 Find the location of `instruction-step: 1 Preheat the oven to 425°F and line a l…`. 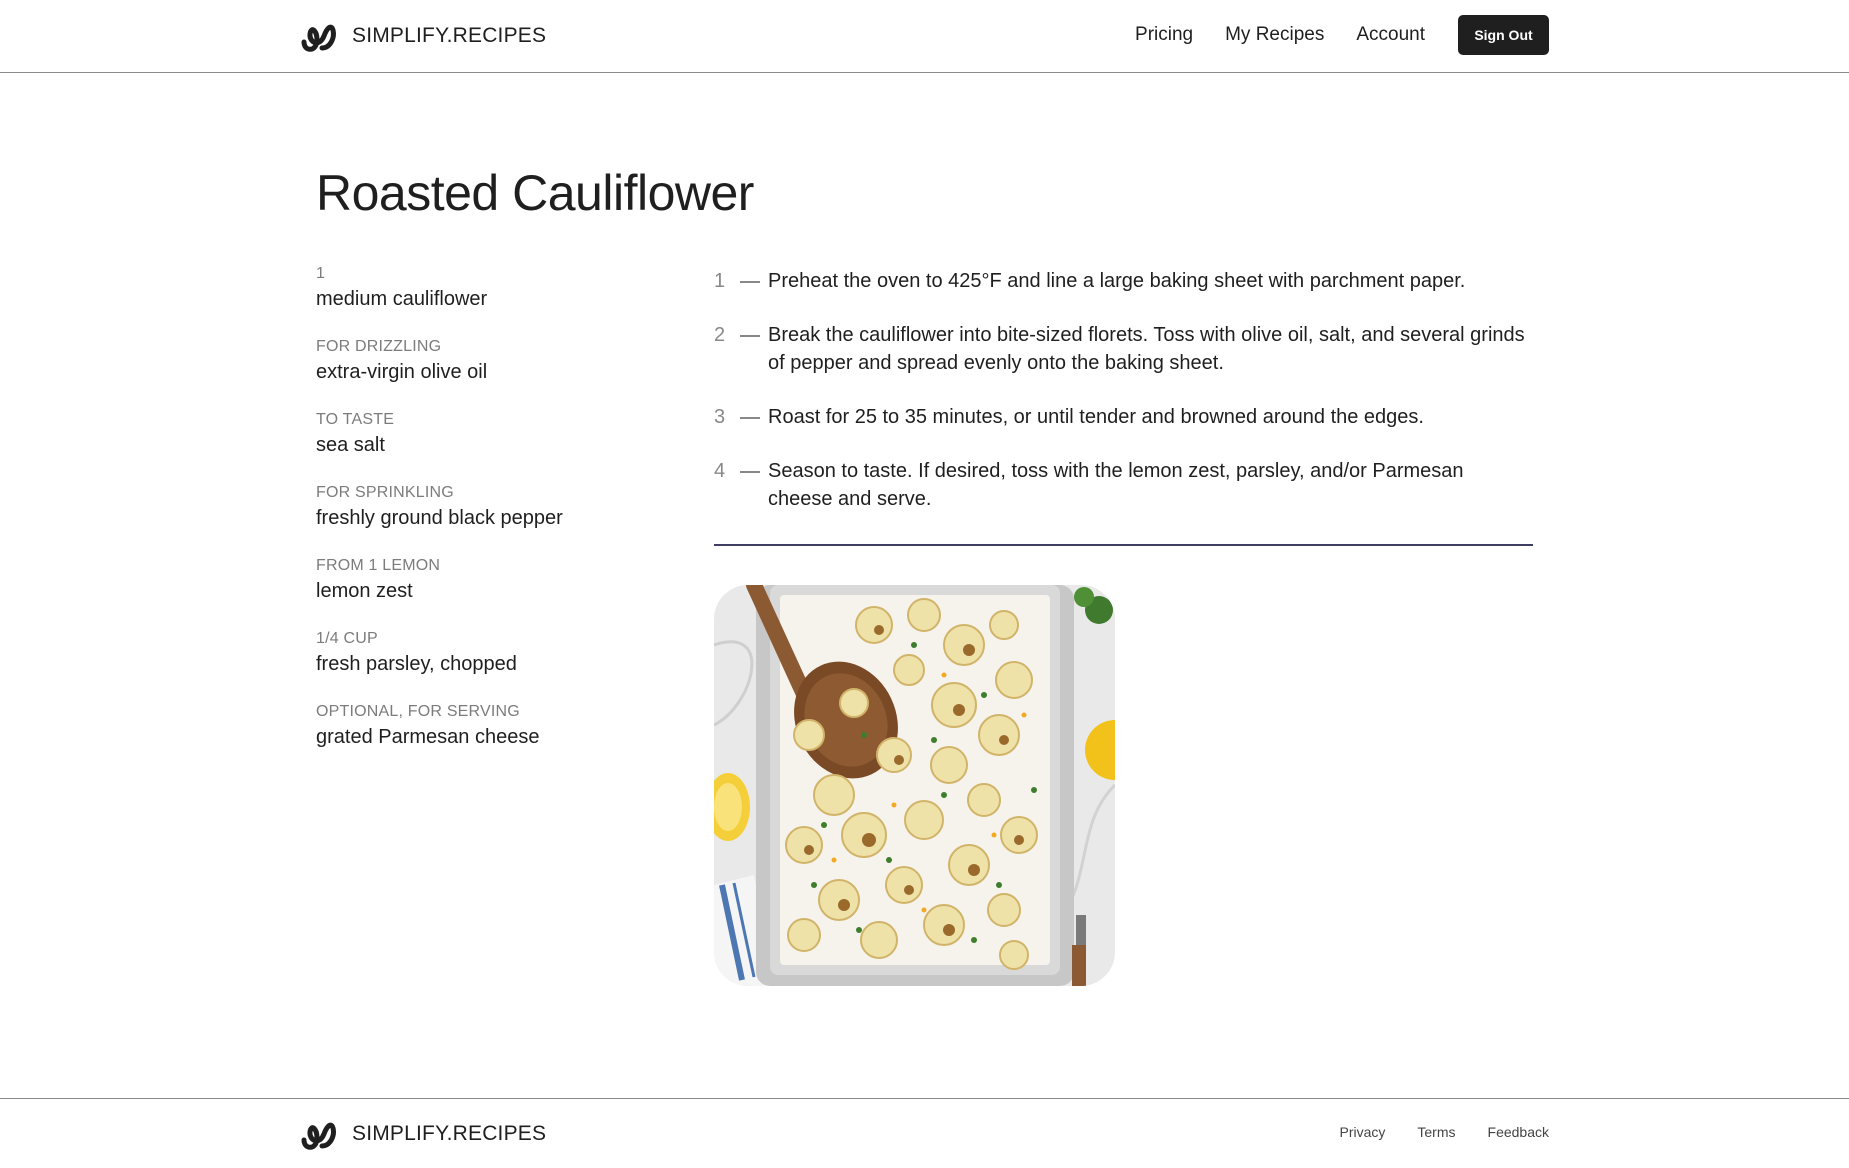

instruction-step: 1 Preheat the oven to 425°F and line a l… is located at coordinates (1124, 281).